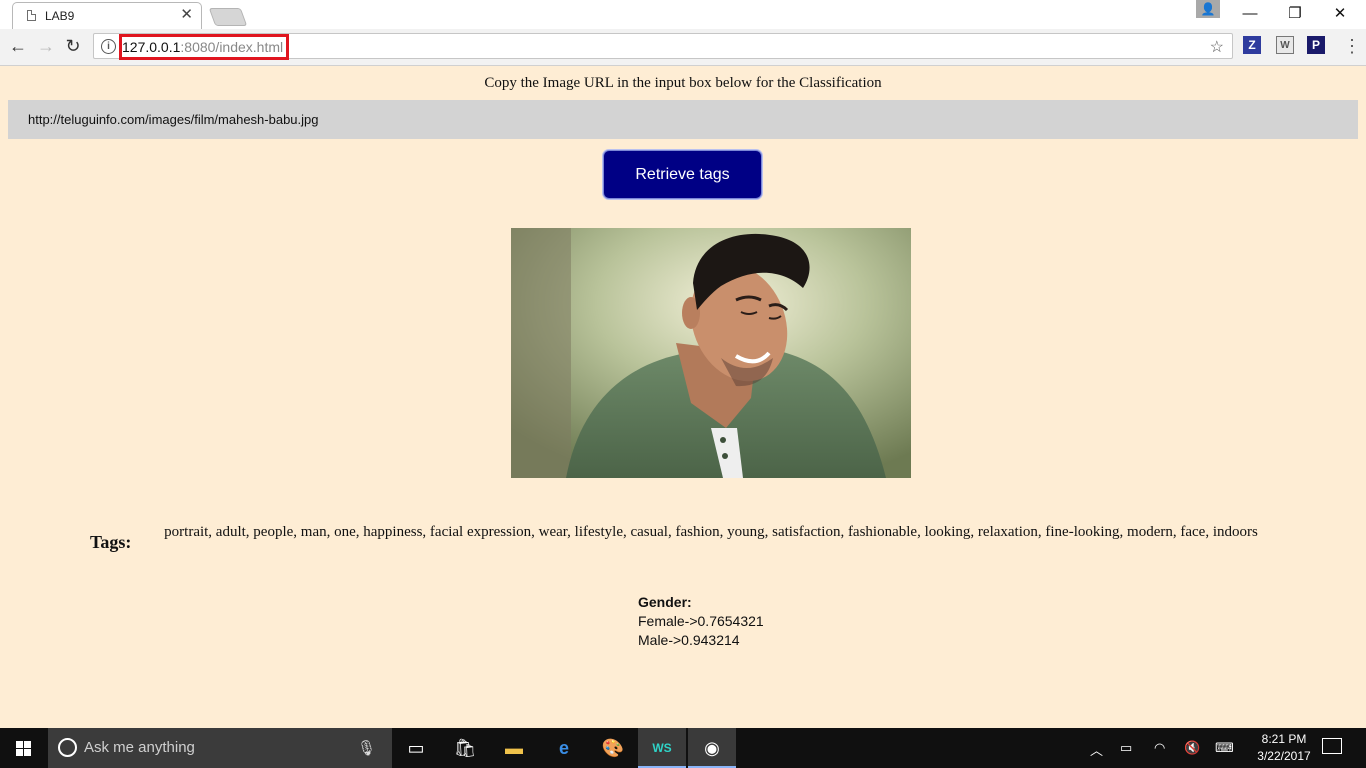 The height and width of the screenshot is (768, 1366). Describe the element at coordinates (1252, 45) in the screenshot. I see `extension-z-icon: Z` at that location.